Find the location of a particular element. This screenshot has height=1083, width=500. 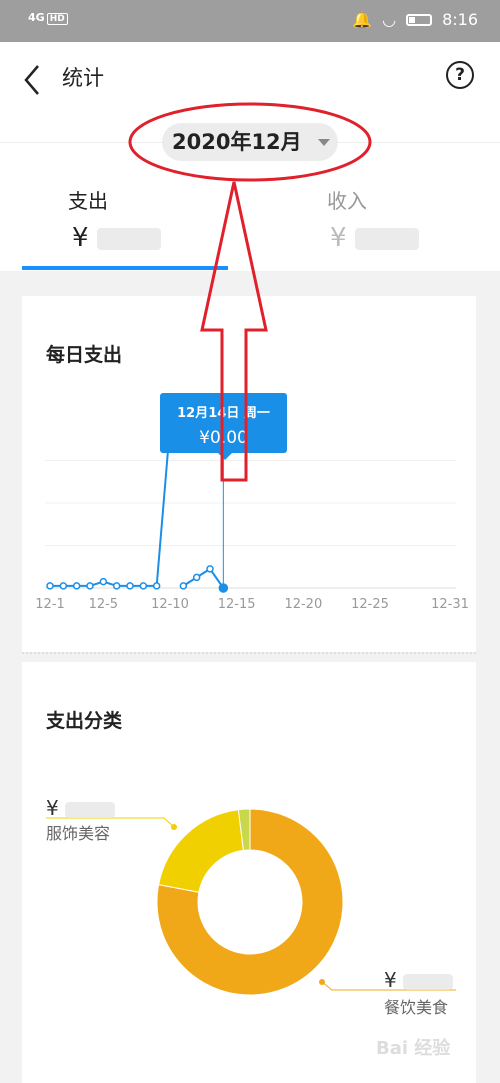

annotation-arrow is located at coordinates (234, 331).